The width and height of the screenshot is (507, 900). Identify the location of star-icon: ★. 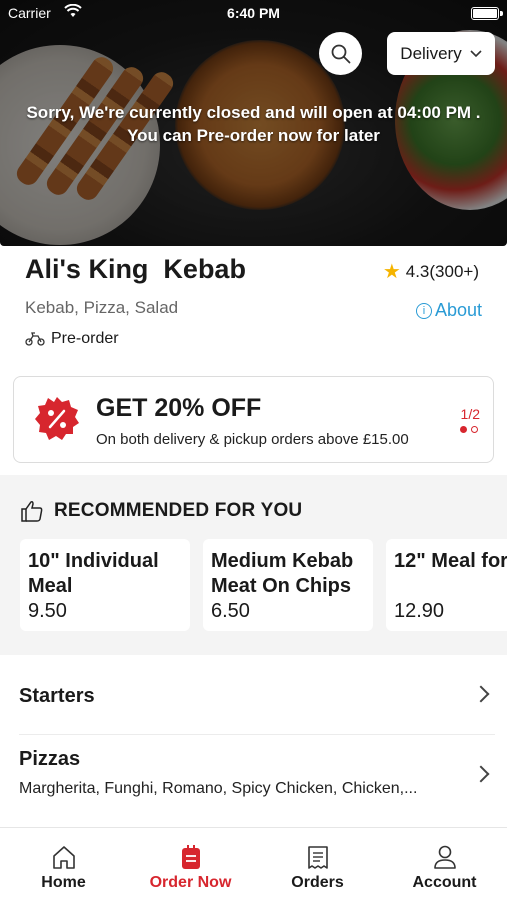
(391, 272).